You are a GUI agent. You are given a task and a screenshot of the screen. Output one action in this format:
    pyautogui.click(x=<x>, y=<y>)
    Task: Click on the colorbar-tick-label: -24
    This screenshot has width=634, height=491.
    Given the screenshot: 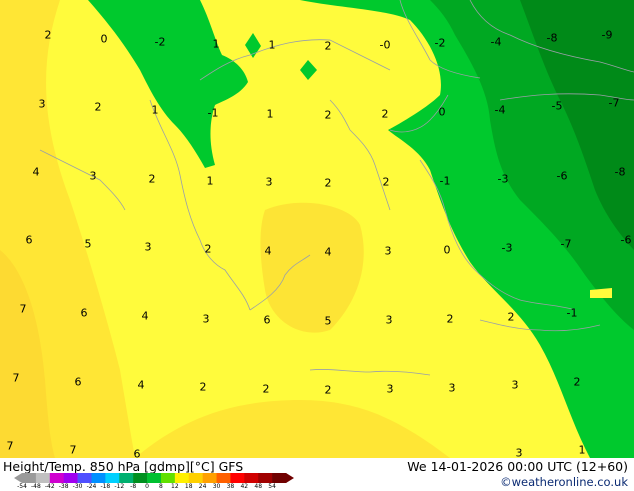 What is the action you would take?
    pyautogui.click(x=91, y=486)
    